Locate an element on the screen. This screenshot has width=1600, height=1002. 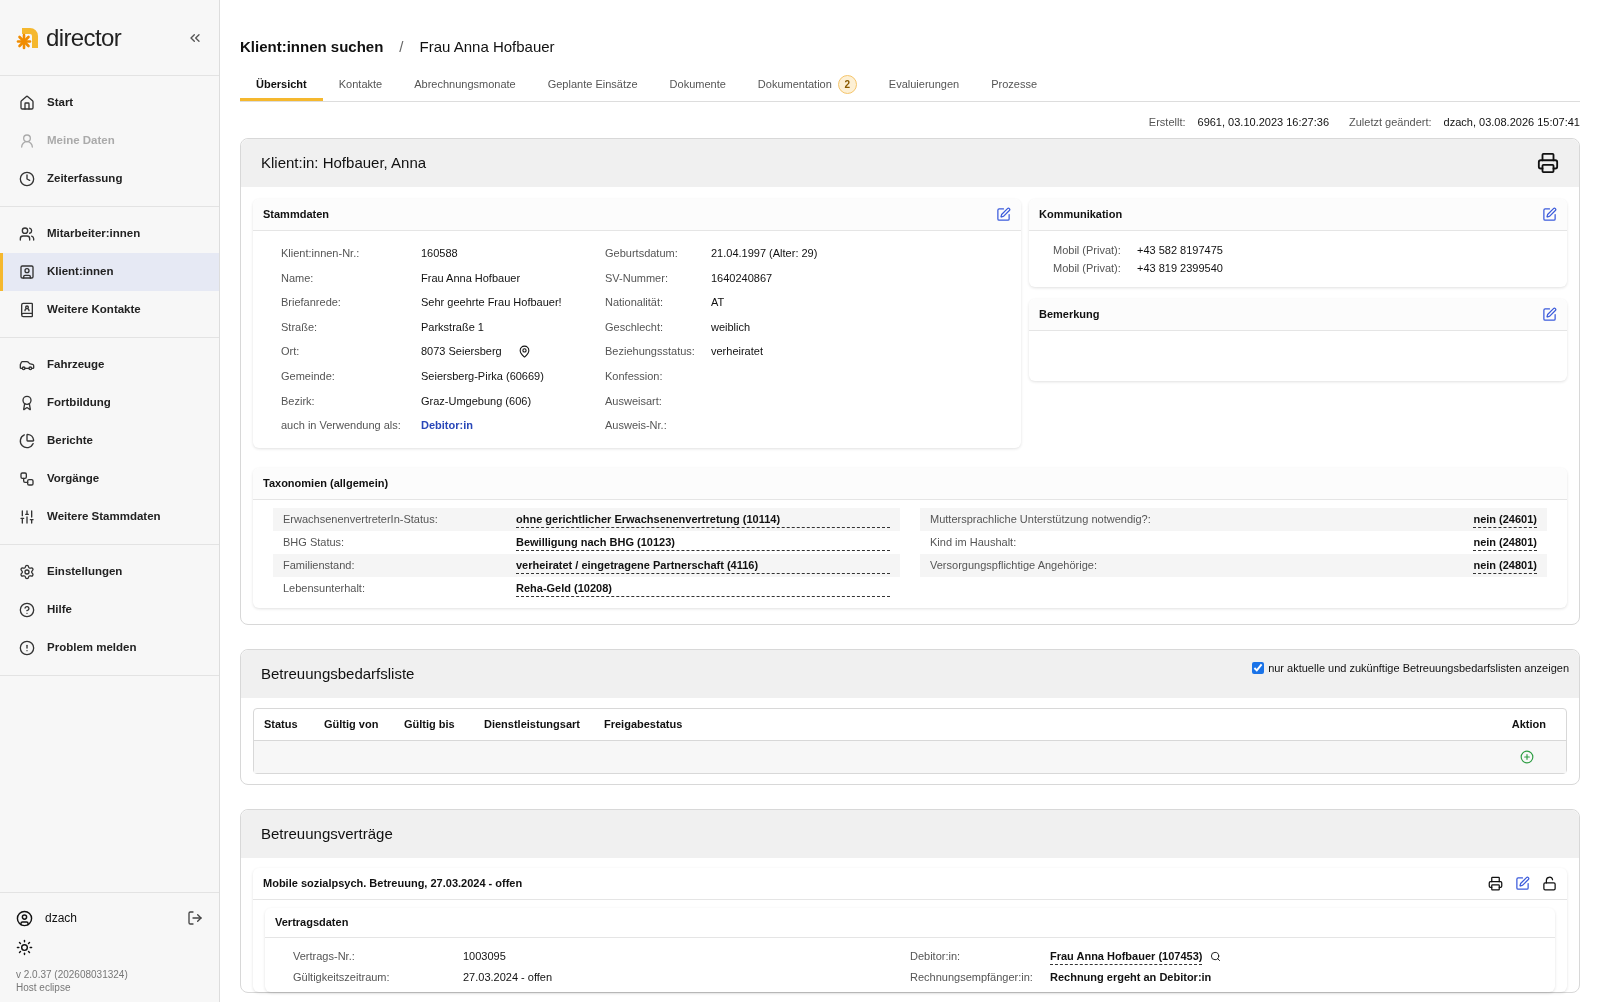
field-label: Gültigkeitszeitraum: is located at coordinates (342, 977).